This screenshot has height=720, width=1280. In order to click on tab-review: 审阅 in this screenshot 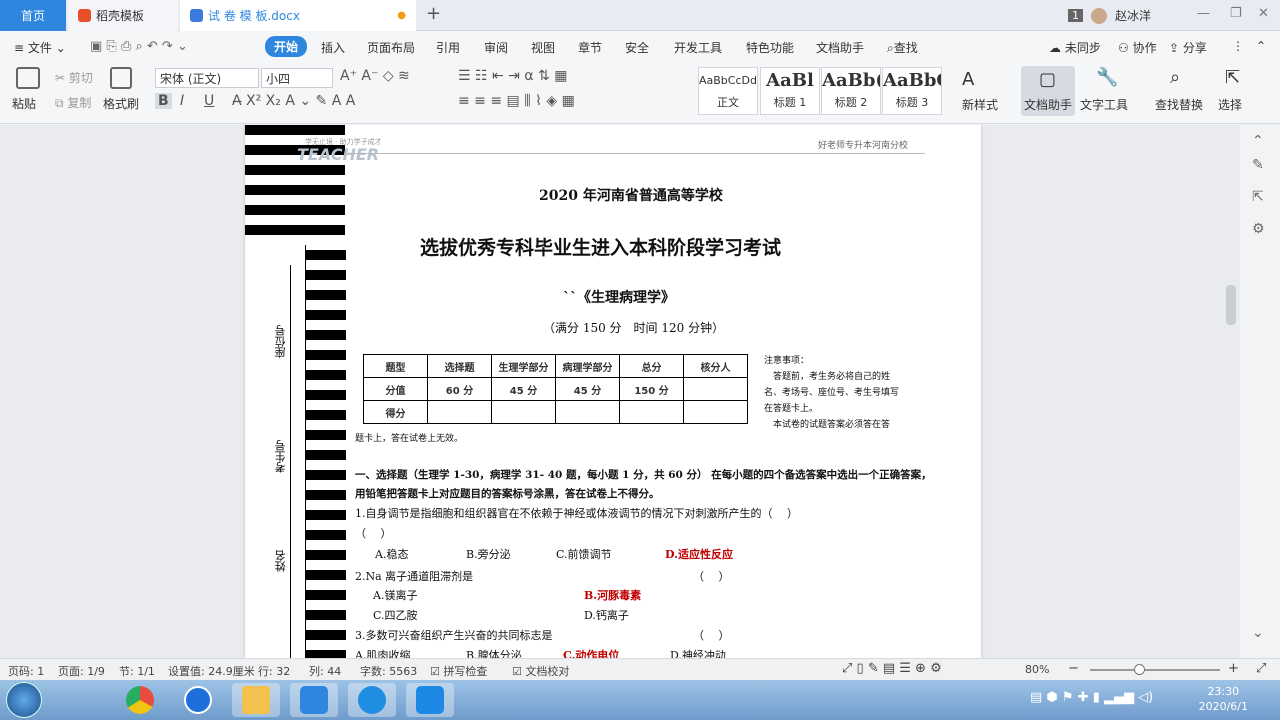, I will do `click(496, 47)`.